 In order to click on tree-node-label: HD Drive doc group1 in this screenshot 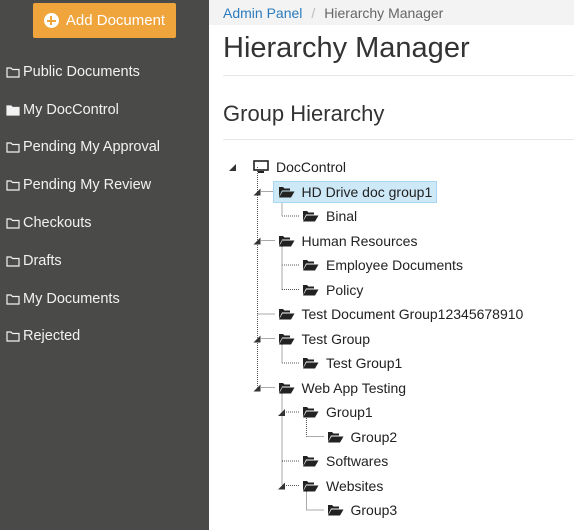, I will do `click(367, 191)`.